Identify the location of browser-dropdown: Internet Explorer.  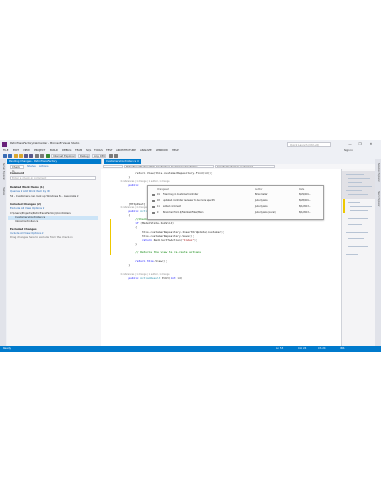
(63, 156).